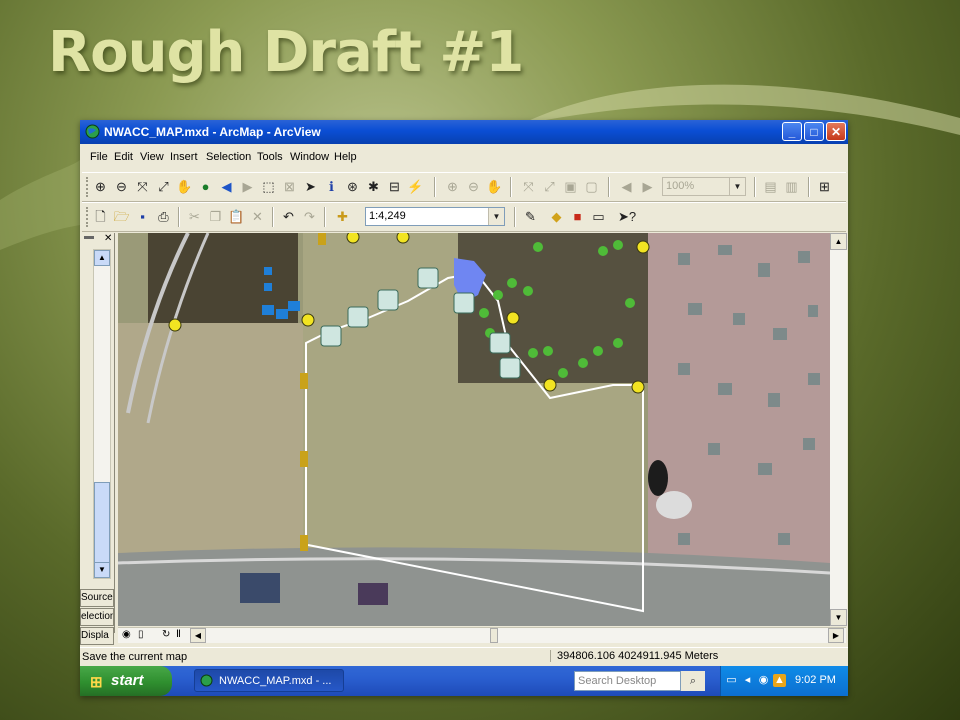 Image resolution: width=960 pixels, height=720 pixels. I want to click on back-tray-icon: ◉, so click(763, 680).